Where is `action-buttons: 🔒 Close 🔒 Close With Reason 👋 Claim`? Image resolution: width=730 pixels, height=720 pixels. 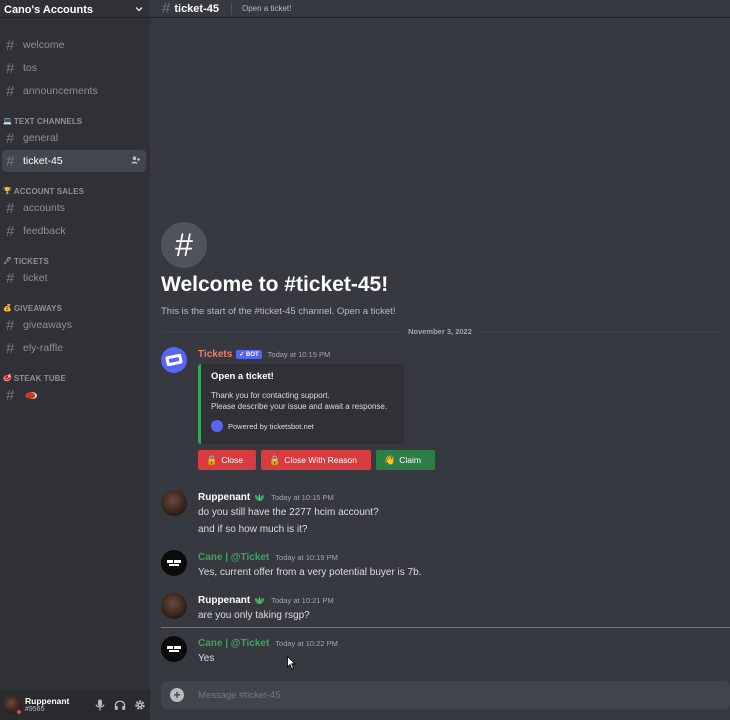 action-buttons: 🔒 Close 🔒 Close With Reason 👋 Claim is located at coordinates (316, 460).